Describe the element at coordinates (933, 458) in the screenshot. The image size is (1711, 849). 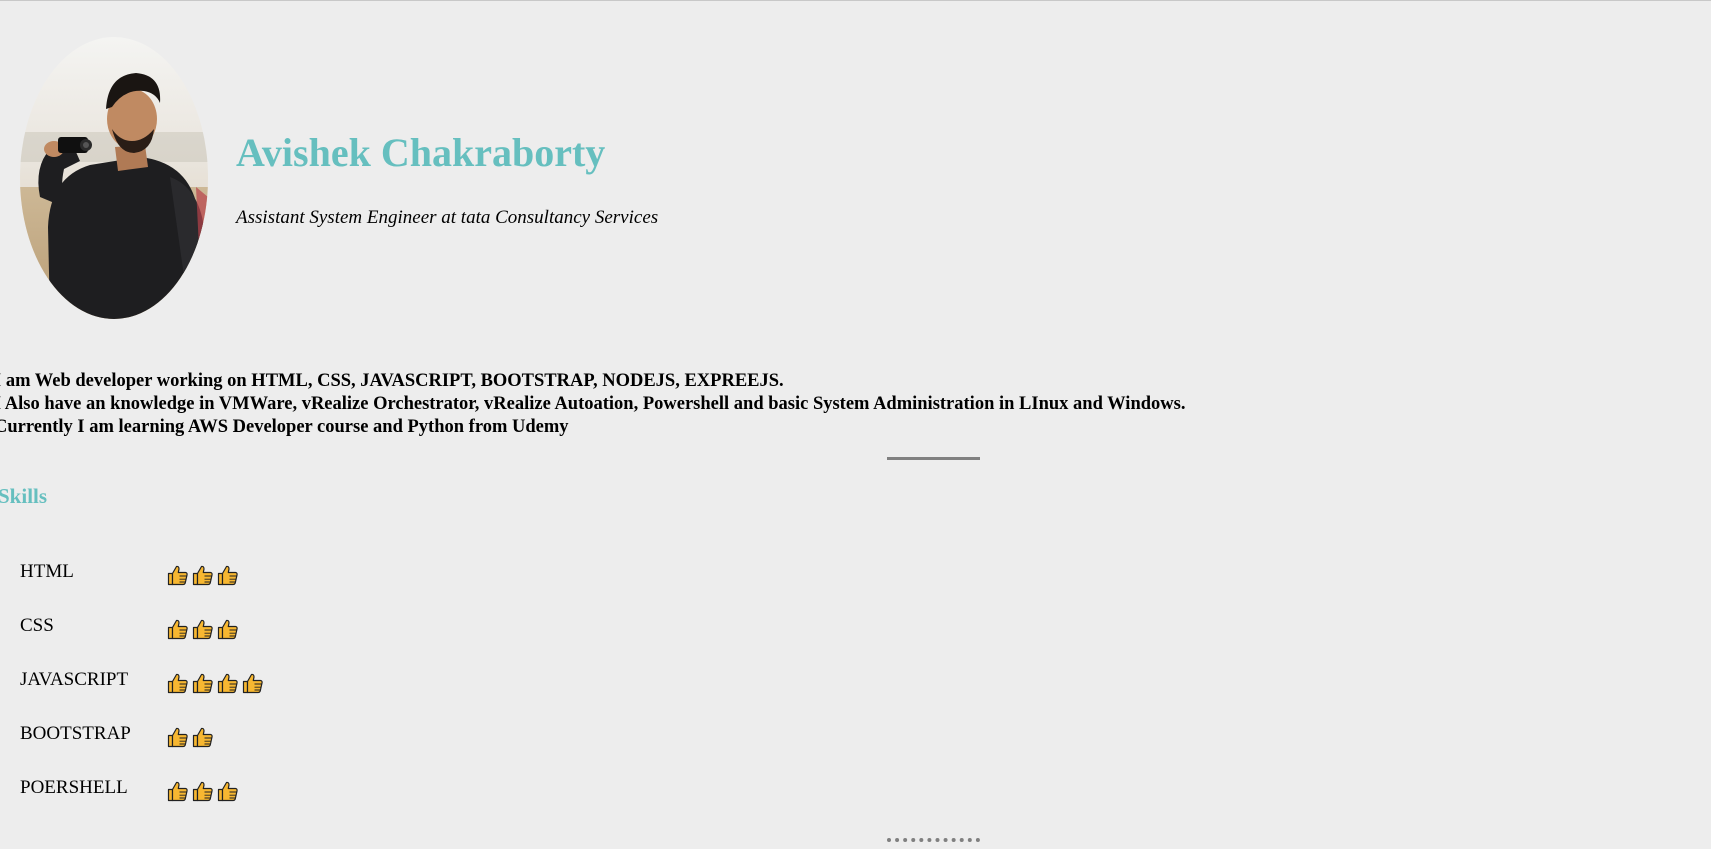
I see `section-divider` at that location.